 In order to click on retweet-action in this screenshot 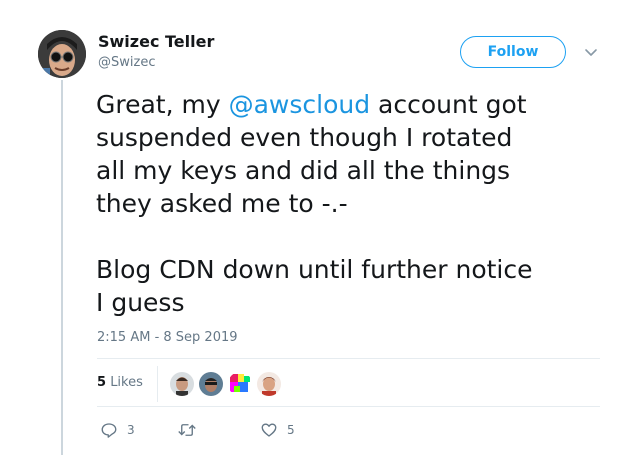, I will do `click(191, 430)`.